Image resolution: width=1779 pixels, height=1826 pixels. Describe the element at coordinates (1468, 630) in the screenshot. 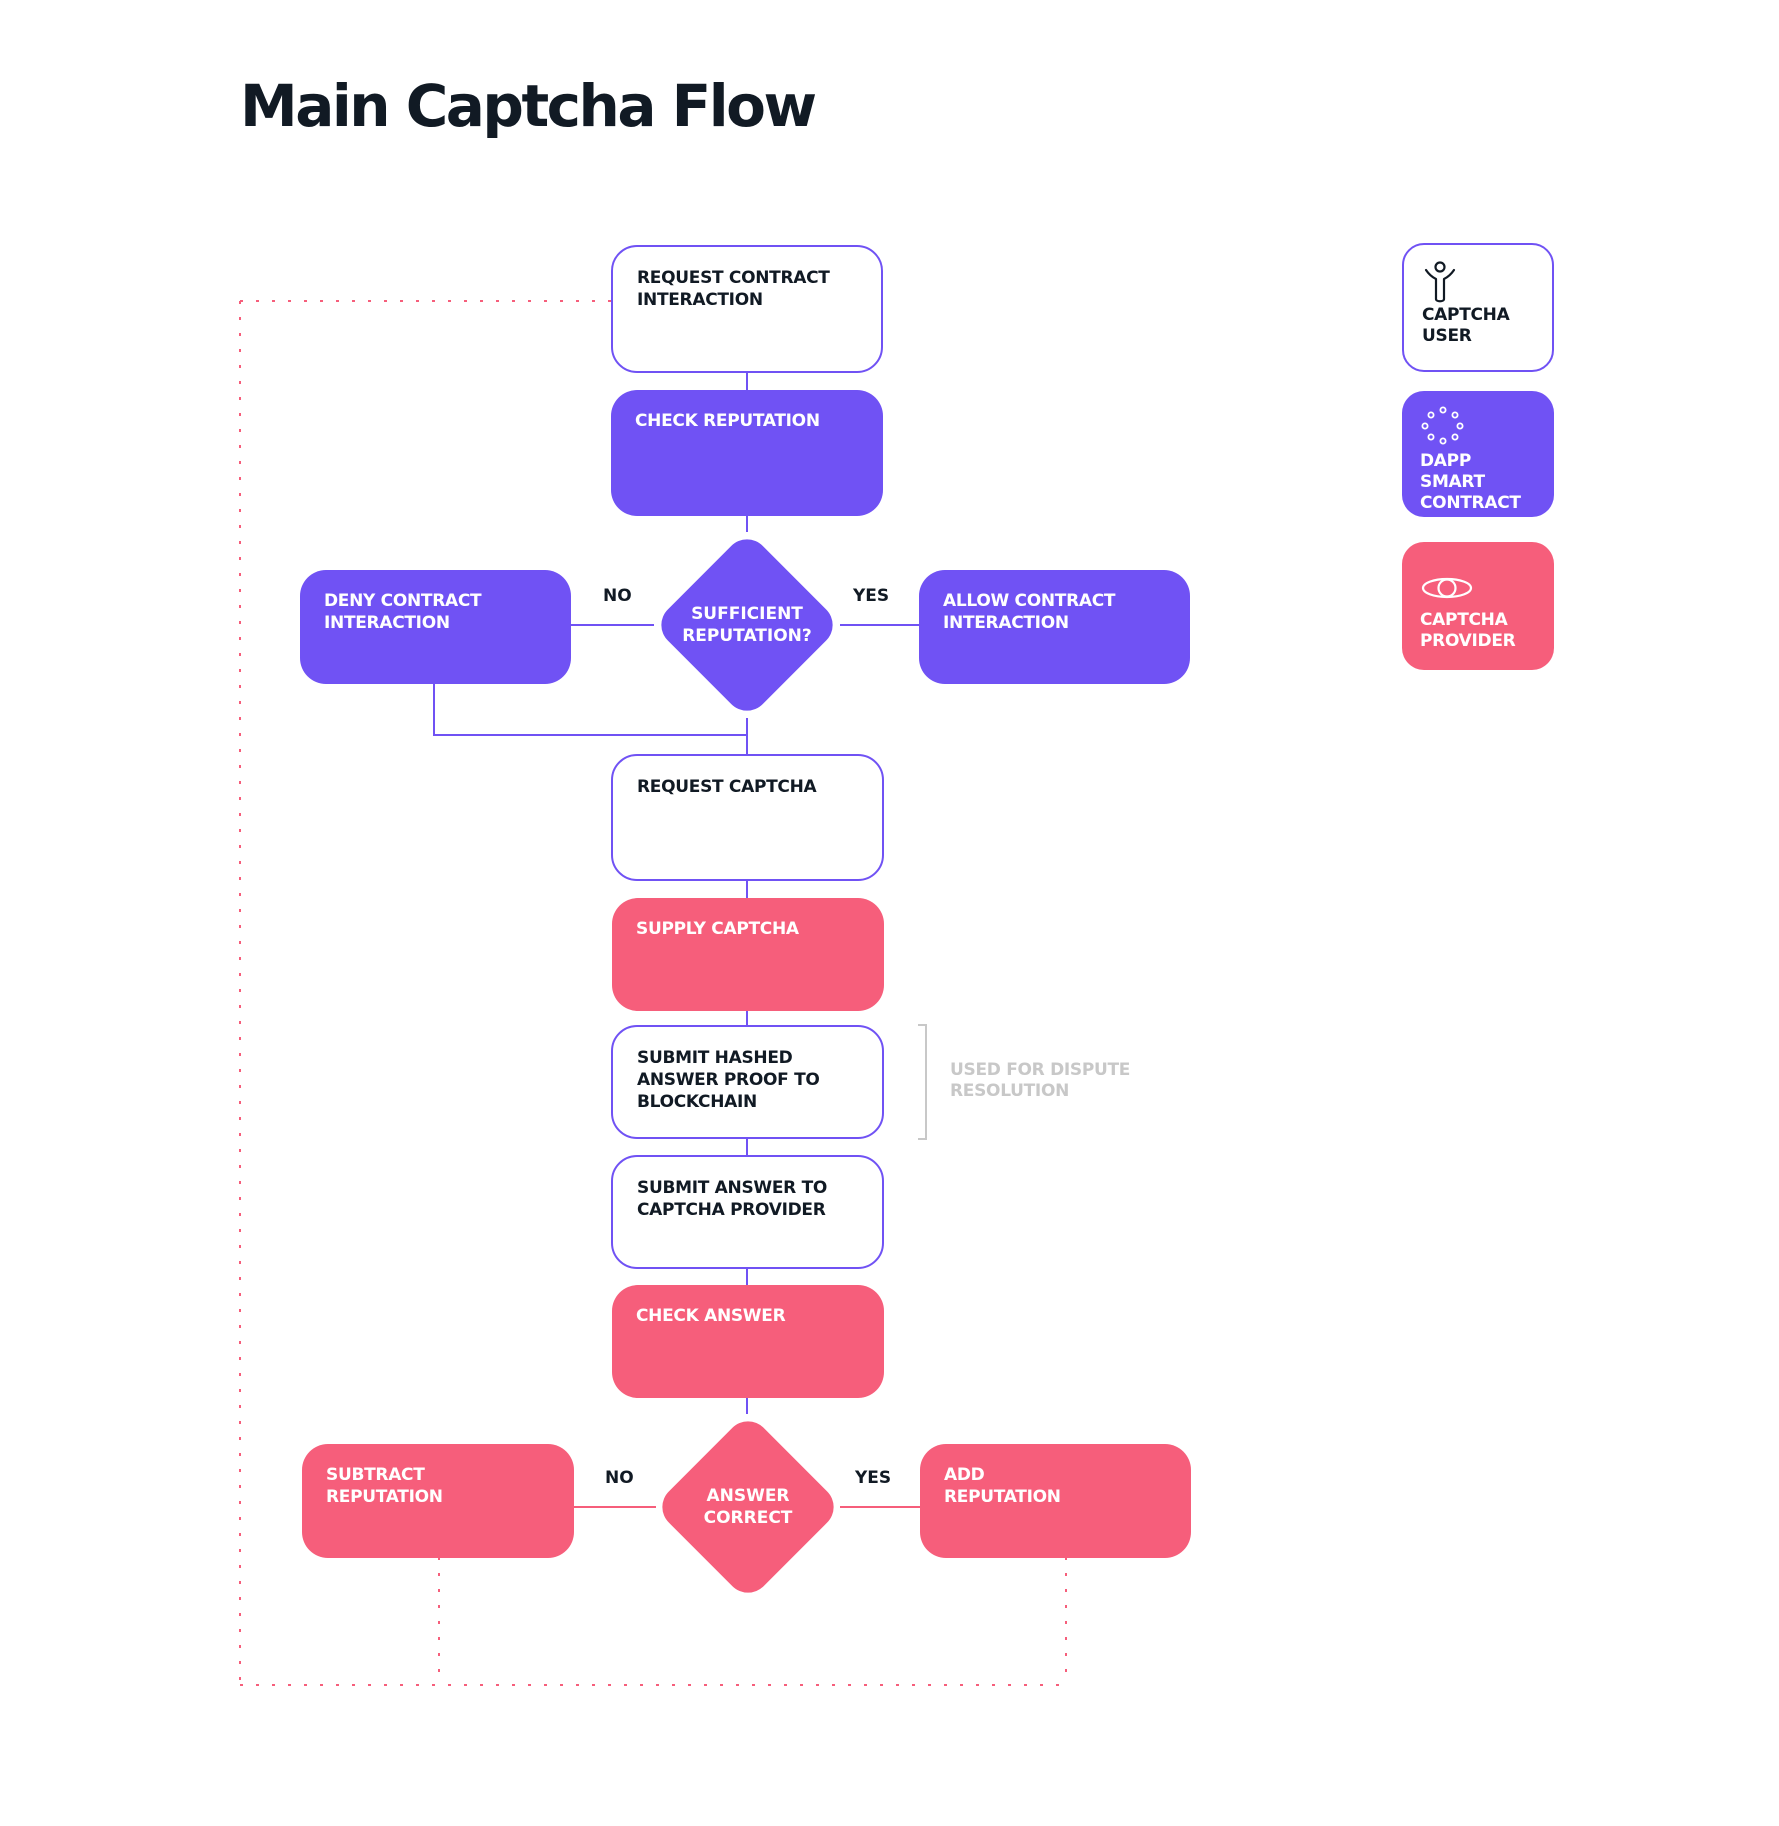

I see `legend-label: CAPTCHA PROVIDER` at that location.